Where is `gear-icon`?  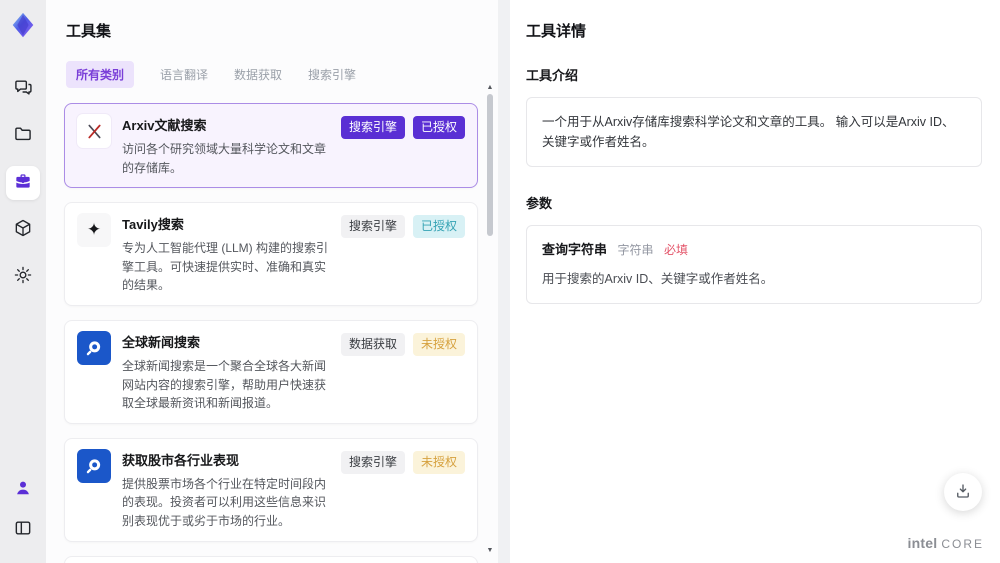 gear-icon is located at coordinates (23, 277).